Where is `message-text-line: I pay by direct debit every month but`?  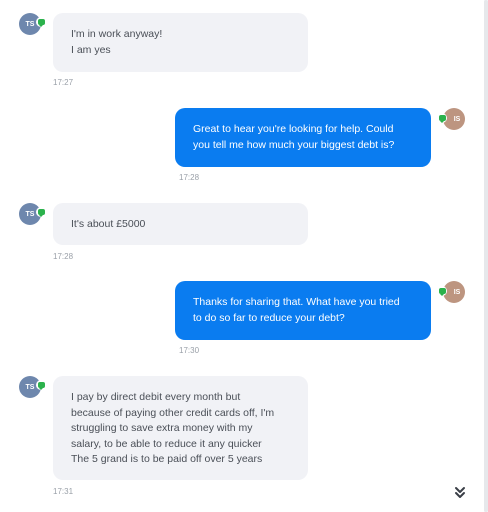
message-text-line: I pay by direct debit every month but is located at coordinates (156, 397).